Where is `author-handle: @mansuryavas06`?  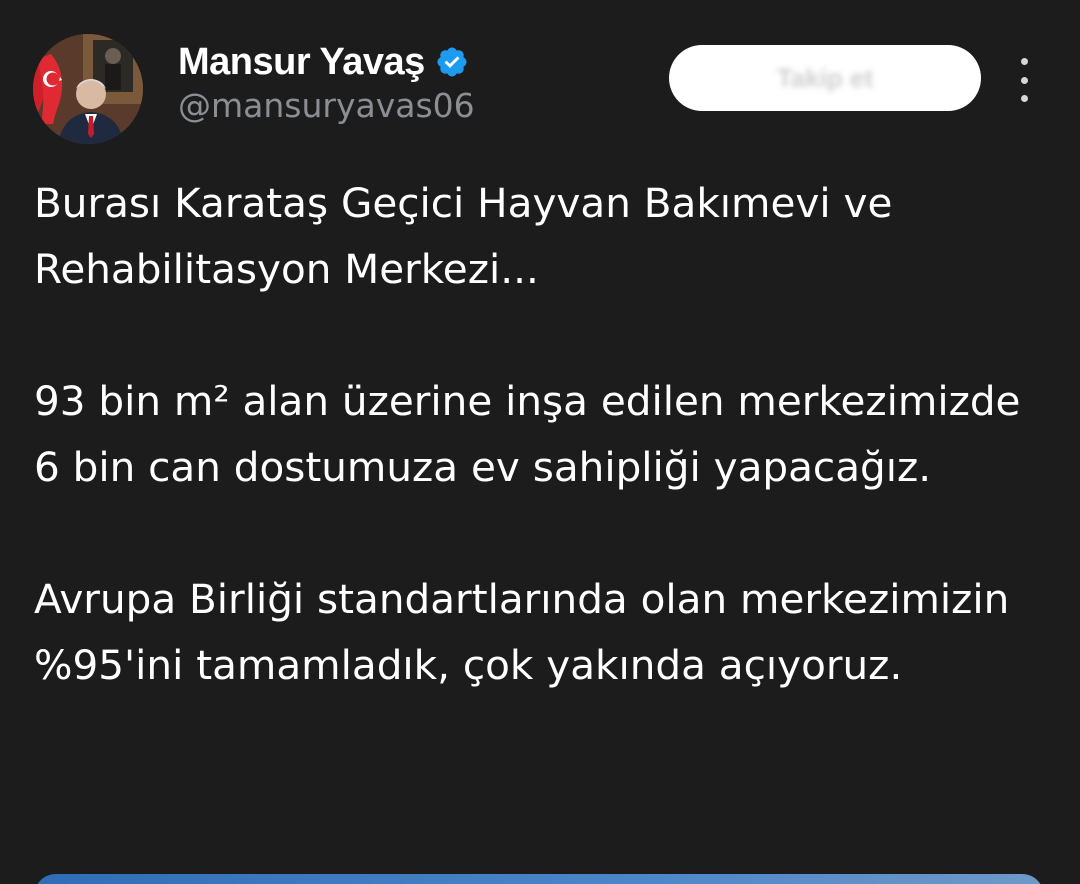 author-handle: @mansuryavas06 is located at coordinates (326, 105).